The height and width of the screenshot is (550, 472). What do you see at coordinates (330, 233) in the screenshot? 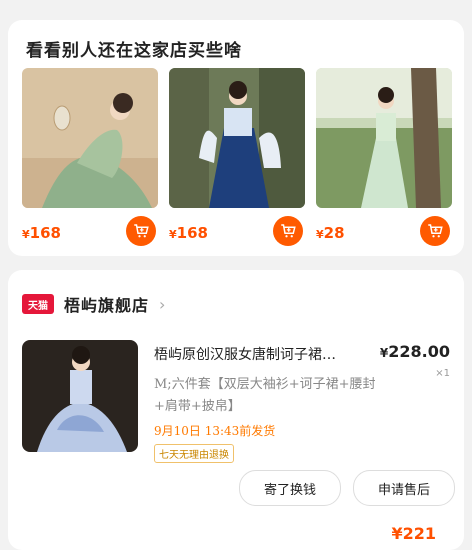
I see `product-price: ¥28` at bounding box center [330, 233].